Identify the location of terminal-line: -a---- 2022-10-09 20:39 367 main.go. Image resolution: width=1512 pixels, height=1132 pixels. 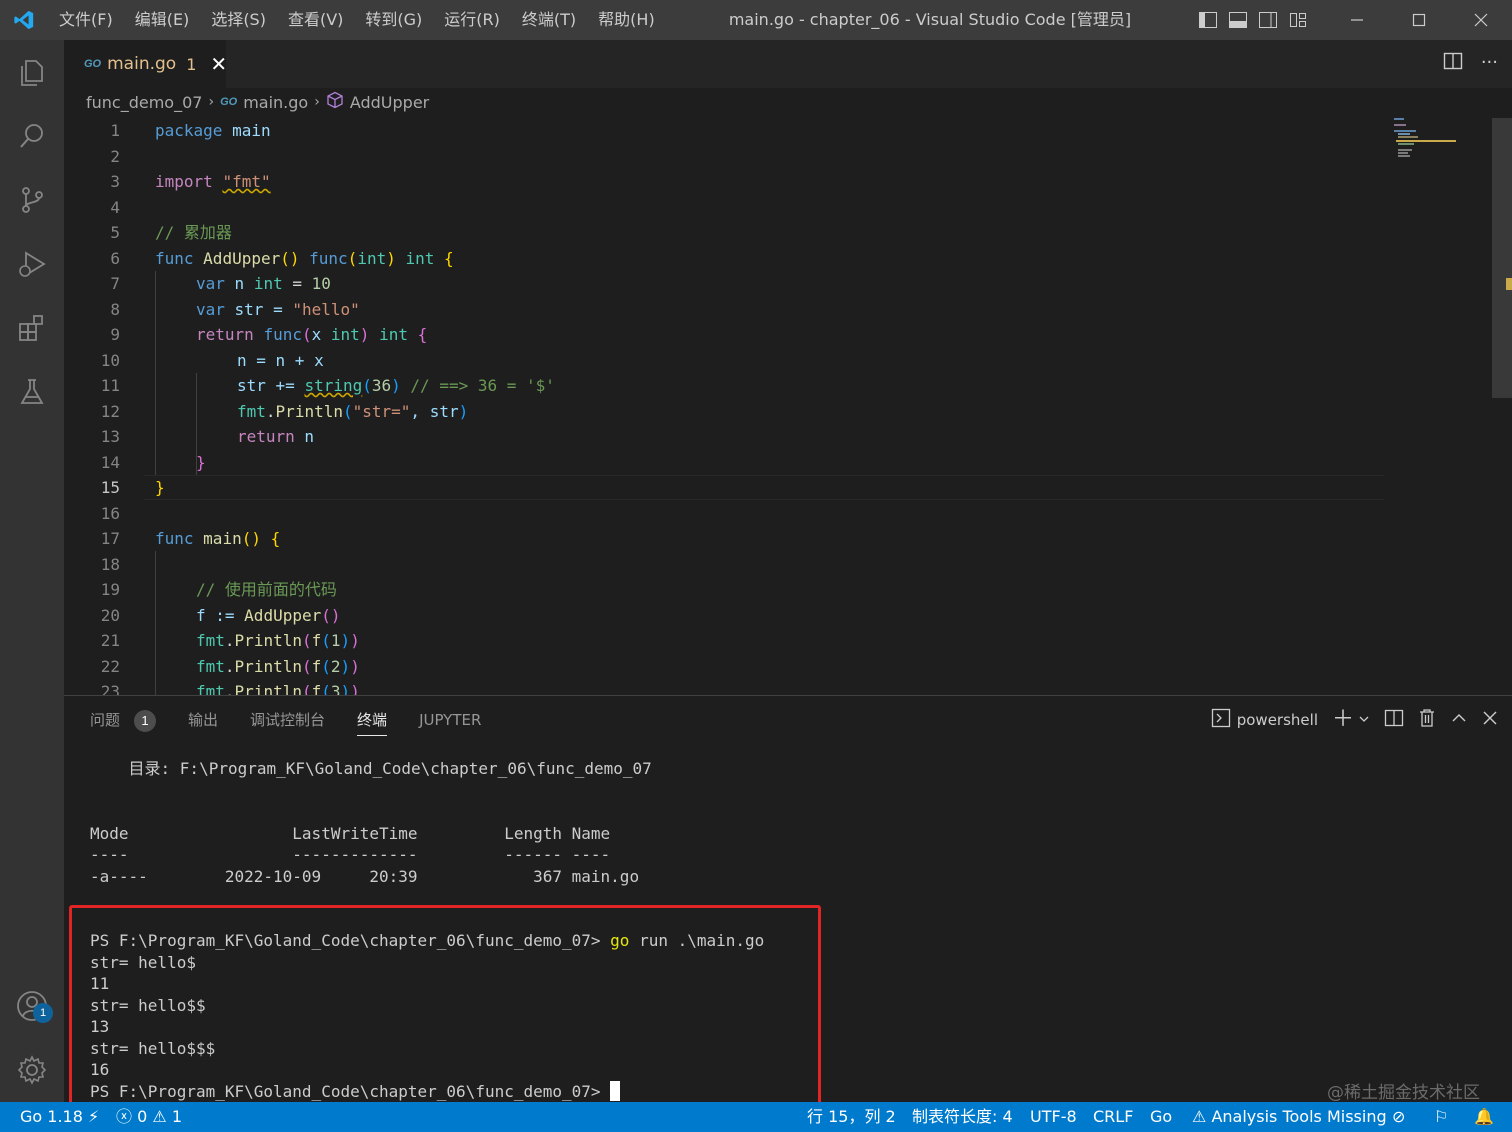
(365, 876).